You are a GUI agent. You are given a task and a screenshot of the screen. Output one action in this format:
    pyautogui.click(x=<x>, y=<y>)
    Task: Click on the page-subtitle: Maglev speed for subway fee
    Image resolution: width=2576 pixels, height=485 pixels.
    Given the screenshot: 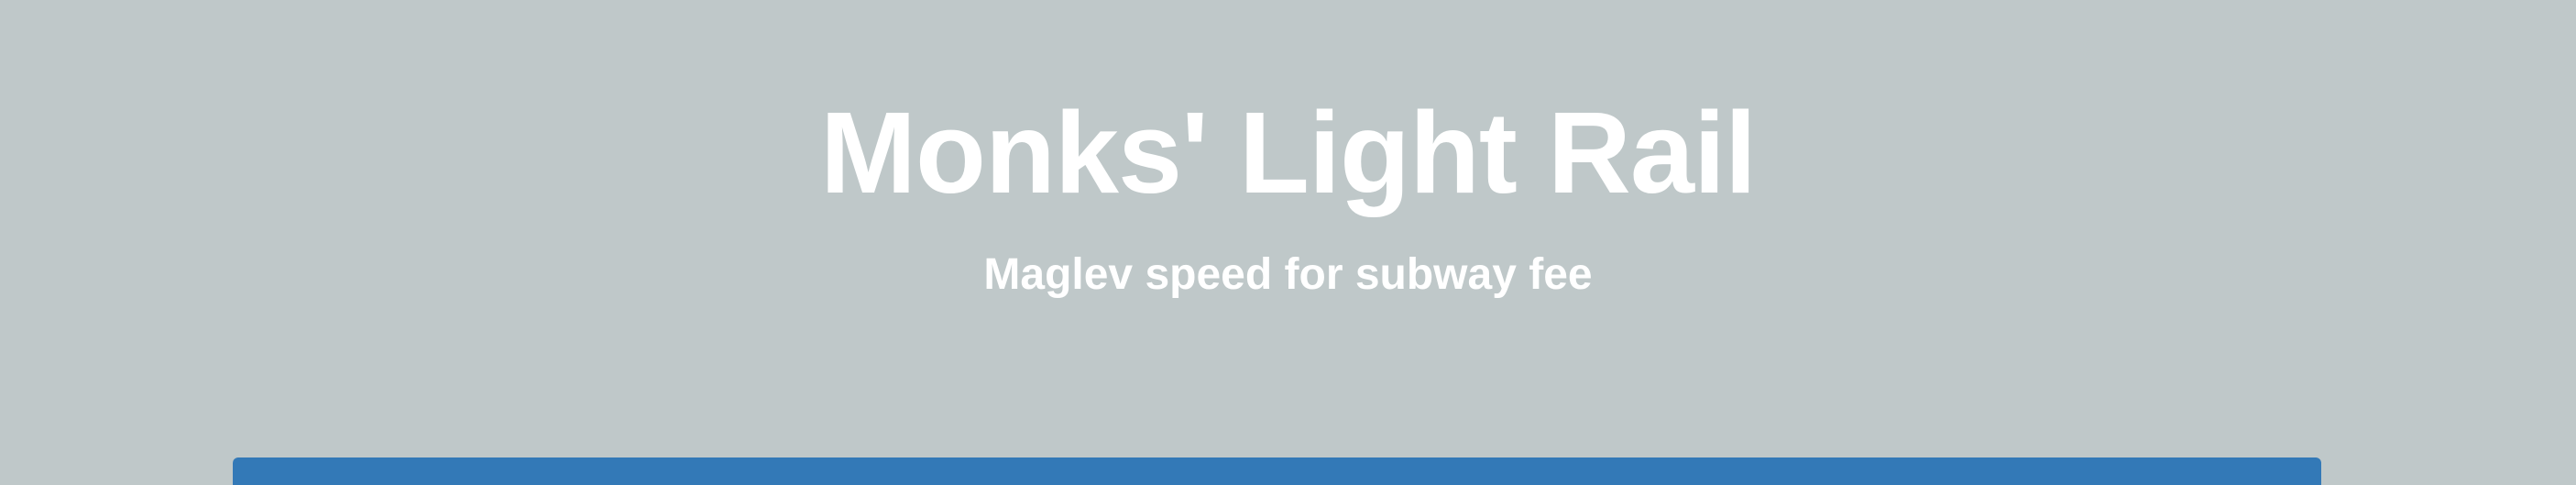 What is the action you would take?
    pyautogui.click(x=1288, y=274)
    